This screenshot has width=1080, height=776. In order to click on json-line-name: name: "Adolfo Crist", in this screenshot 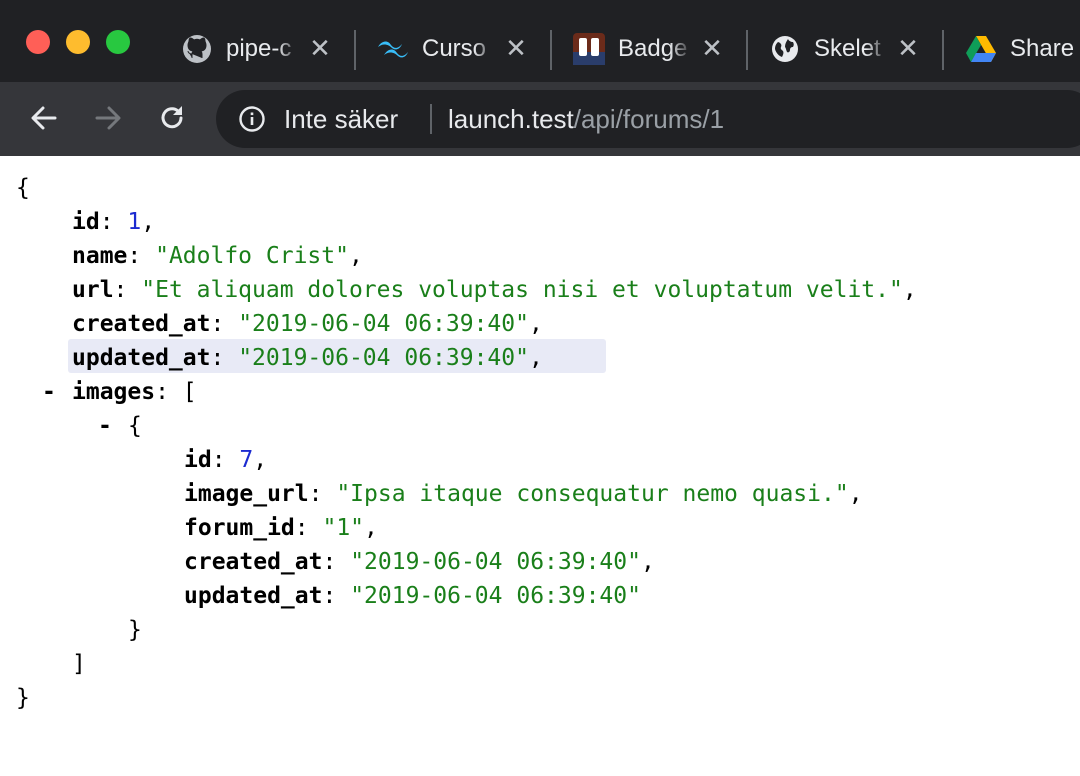, I will do `click(217, 256)`.